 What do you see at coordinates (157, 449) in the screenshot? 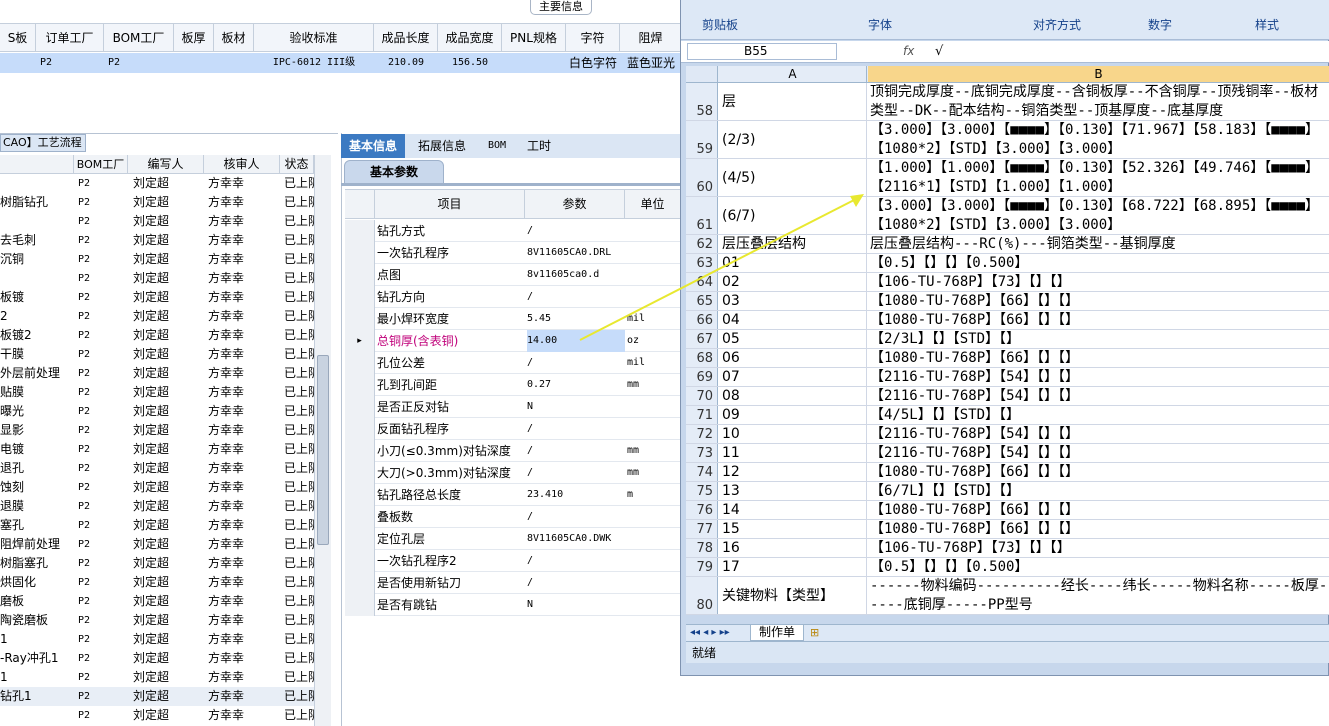
I see `list-item: 电镀 P2 刘定超 方幸幸 已上阪` at bounding box center [157, 449].